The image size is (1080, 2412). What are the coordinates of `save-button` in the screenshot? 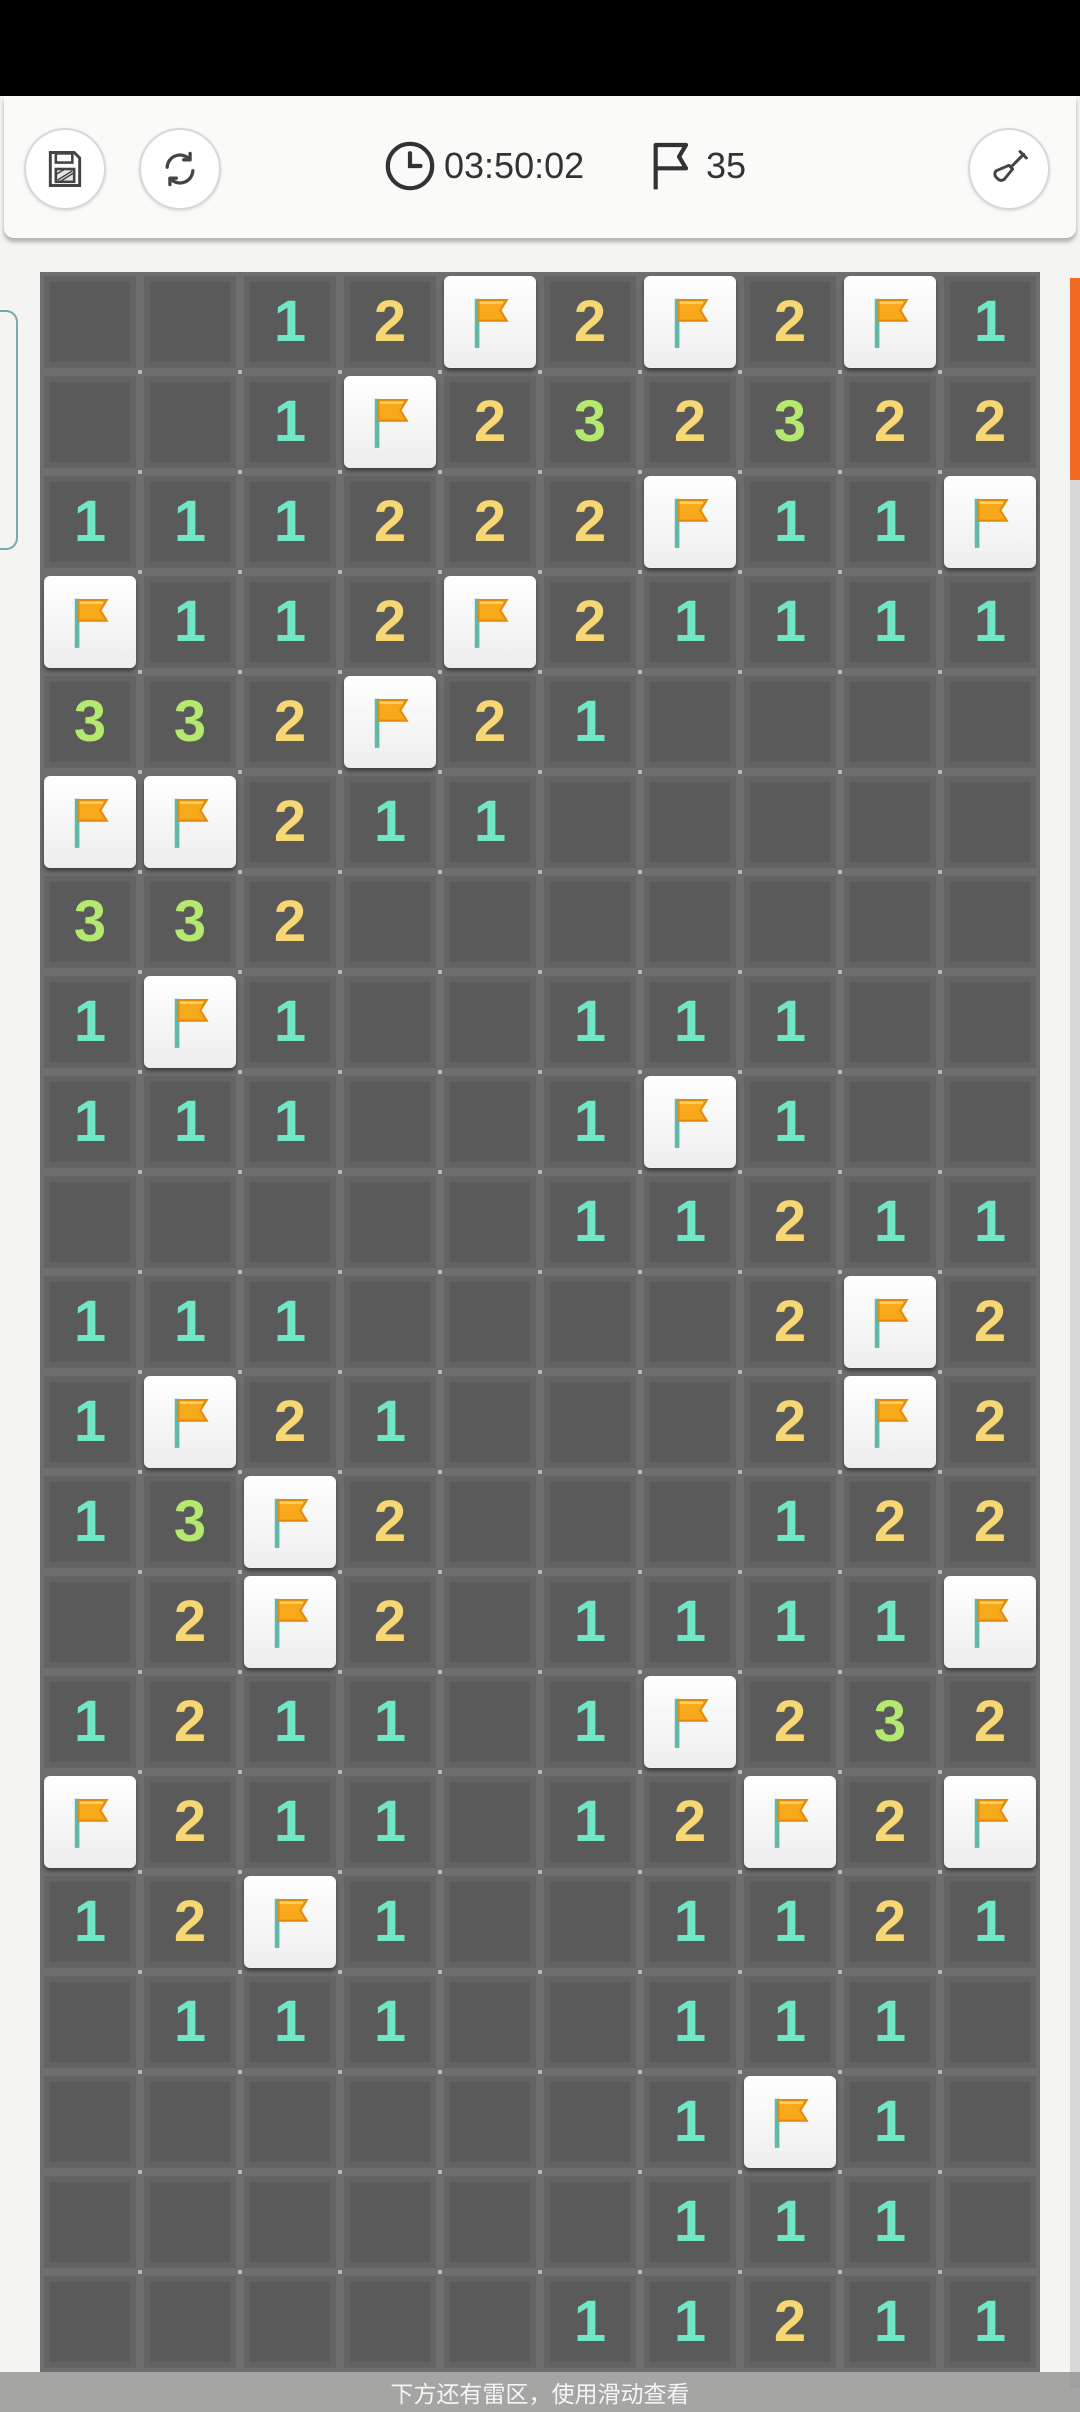 It's located at (65, 169).